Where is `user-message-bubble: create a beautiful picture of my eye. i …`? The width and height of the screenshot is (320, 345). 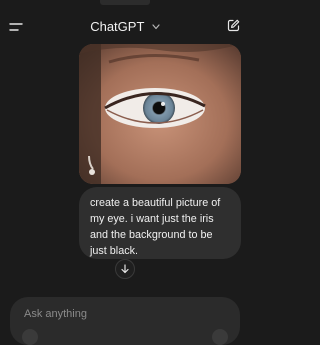
user-message-bubble: create a beautiful picture of my eye. i … is located at coordinates (160, 223).